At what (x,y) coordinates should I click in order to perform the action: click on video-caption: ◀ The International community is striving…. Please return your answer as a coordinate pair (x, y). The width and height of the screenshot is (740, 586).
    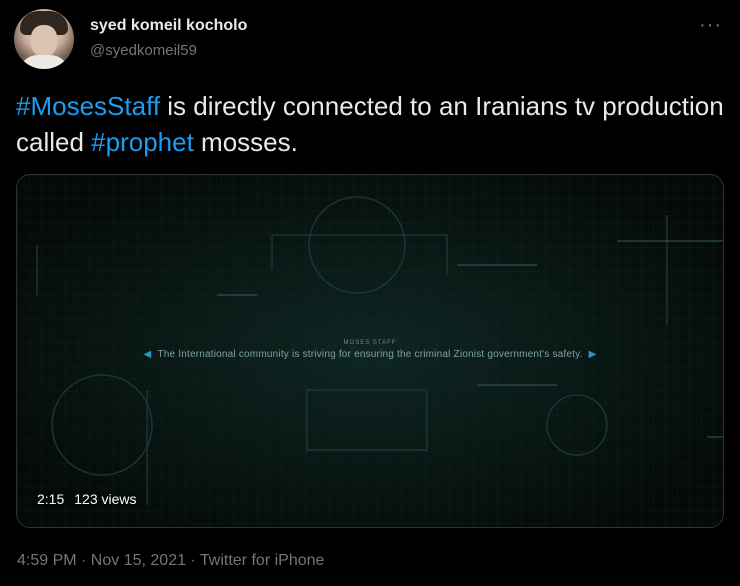
    Looking at the image, I should click on (370, 354).